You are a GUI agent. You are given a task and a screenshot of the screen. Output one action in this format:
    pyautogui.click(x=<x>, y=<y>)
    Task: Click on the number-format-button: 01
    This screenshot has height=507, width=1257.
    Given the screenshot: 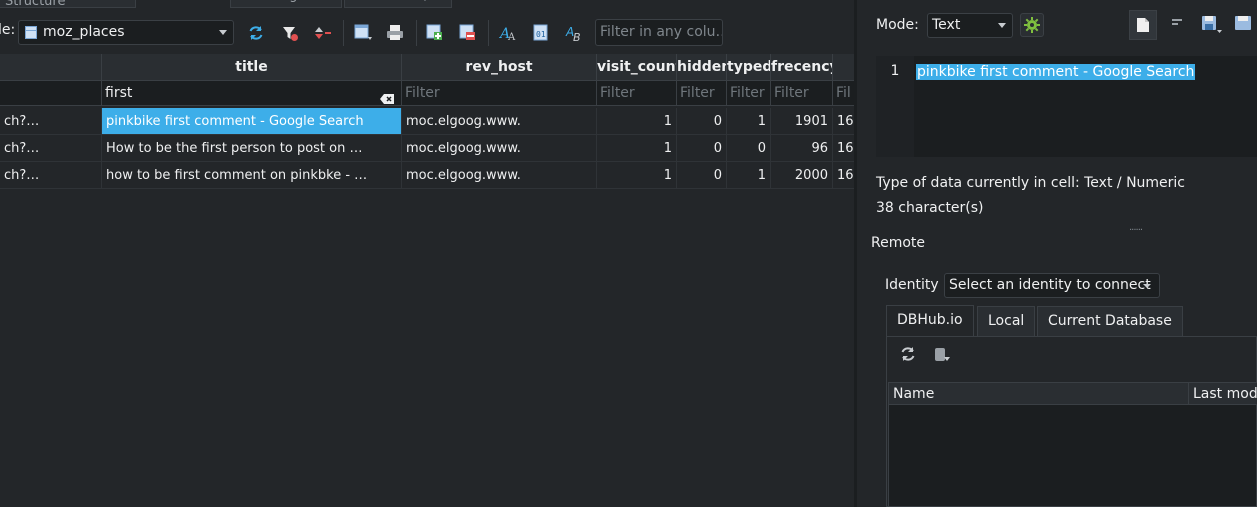 What is the action you would take?
    pyautogui.click(x=541, y=33)
    